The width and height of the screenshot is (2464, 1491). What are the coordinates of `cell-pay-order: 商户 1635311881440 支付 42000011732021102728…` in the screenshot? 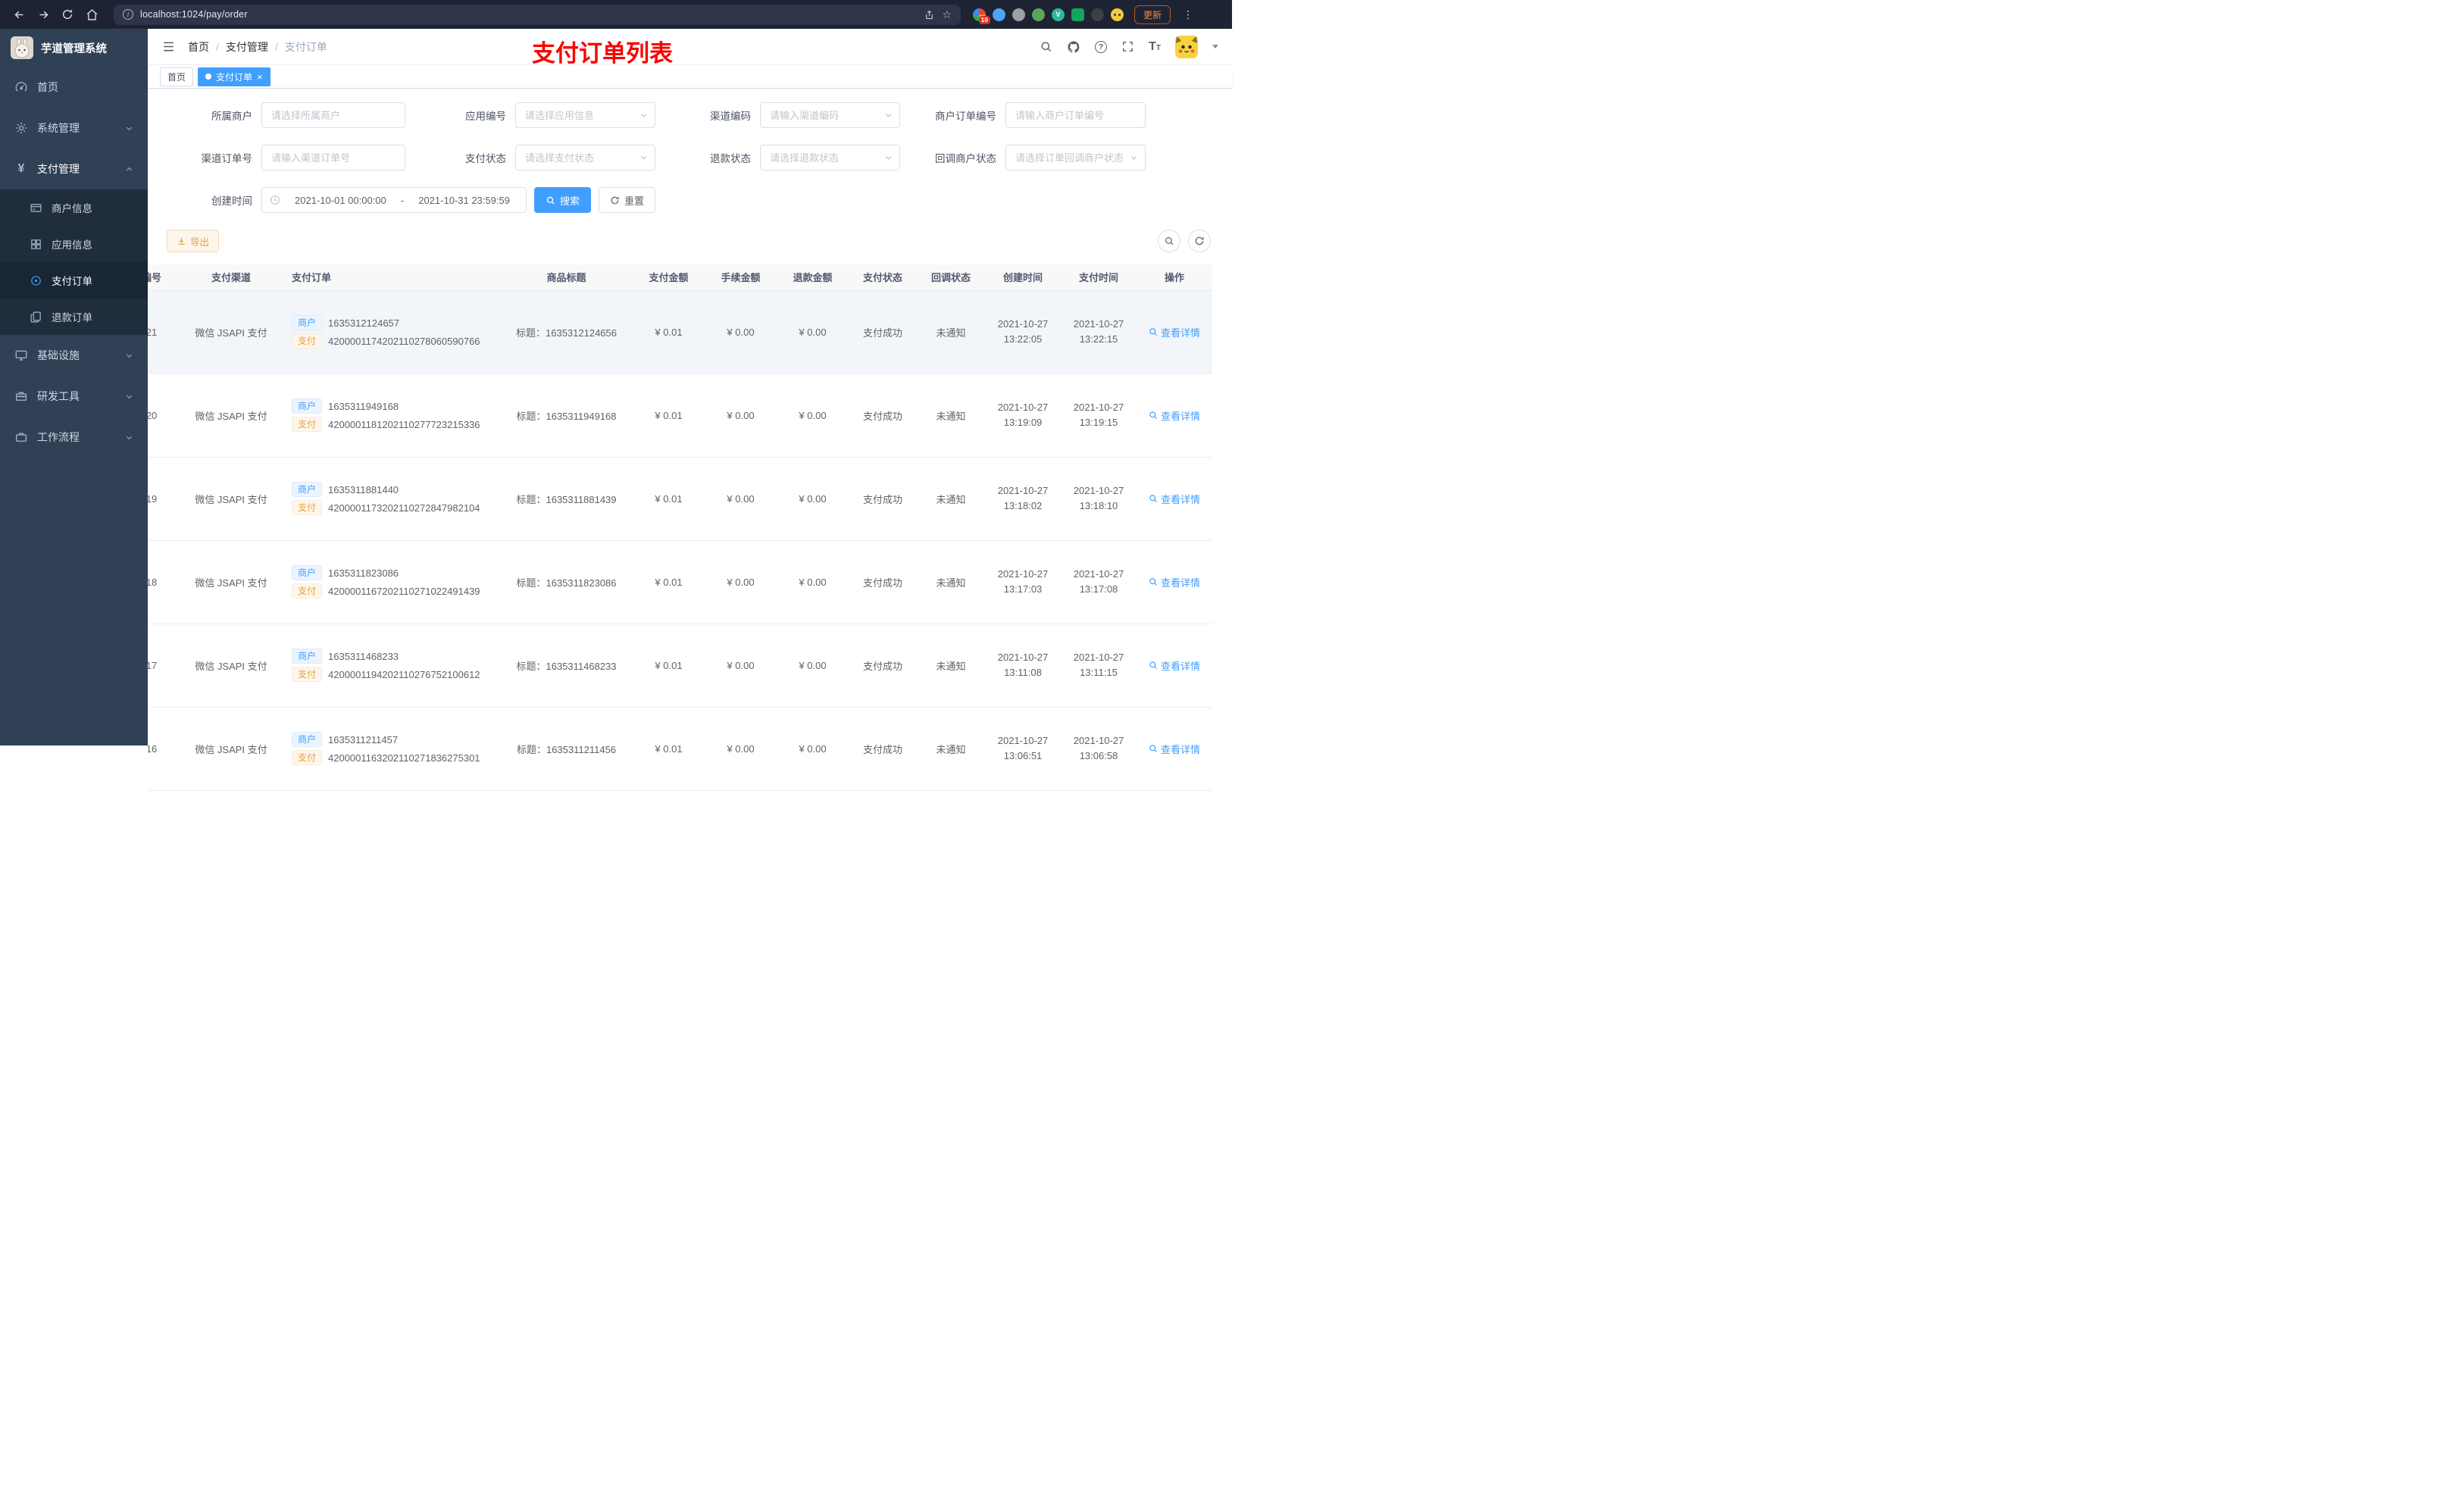 It's located at (392, 499).